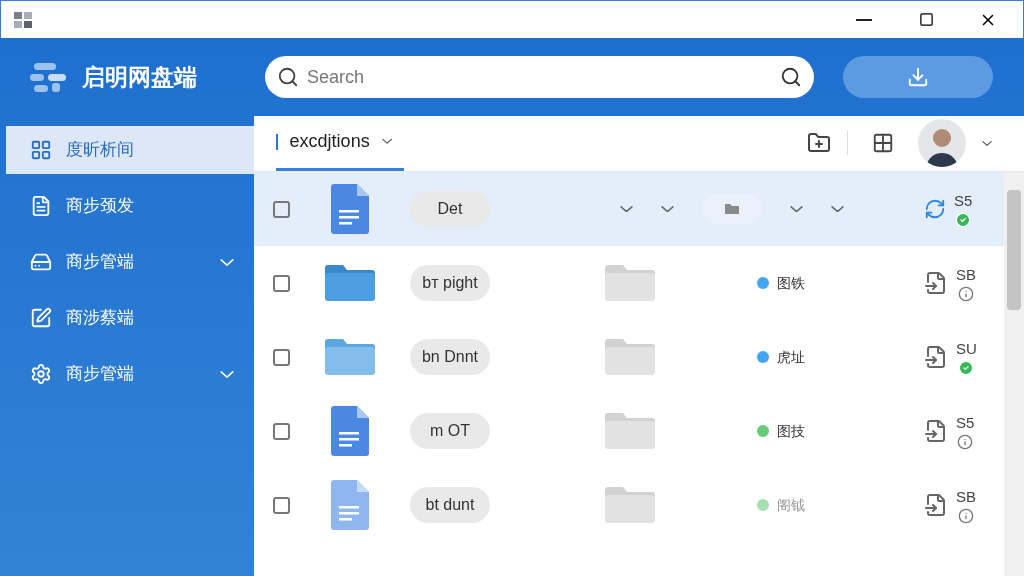 The image size is (1024, 576). I want to click on app-name: 启明网盘端, so click(139, 77).